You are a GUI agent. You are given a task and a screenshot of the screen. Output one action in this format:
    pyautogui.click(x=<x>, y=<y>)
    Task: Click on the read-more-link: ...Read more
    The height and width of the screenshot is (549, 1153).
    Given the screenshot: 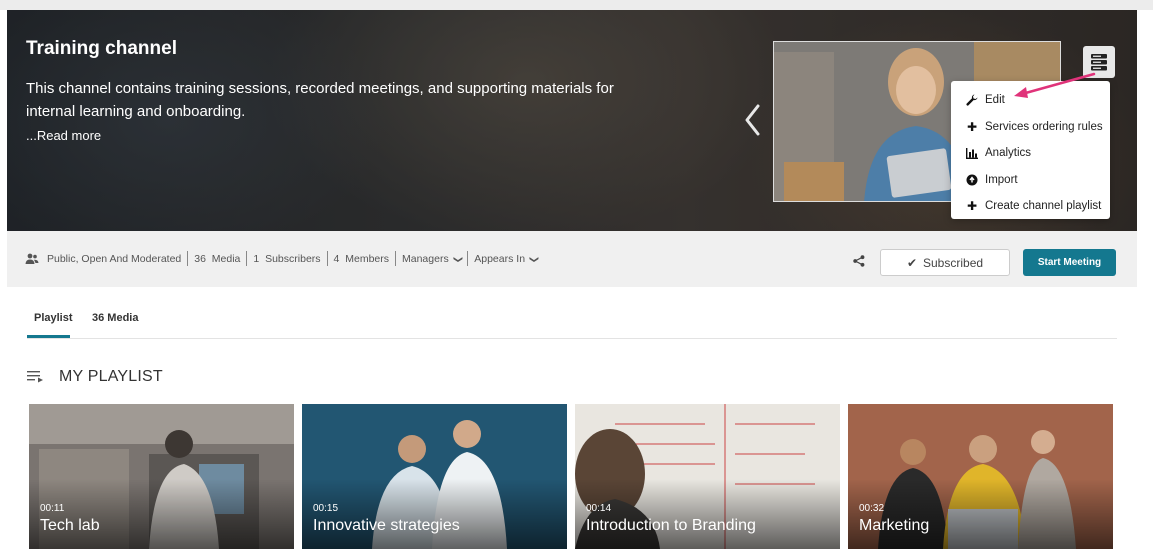 What is the action you would take?
    pyautogui.click(x=63, y=135)
    